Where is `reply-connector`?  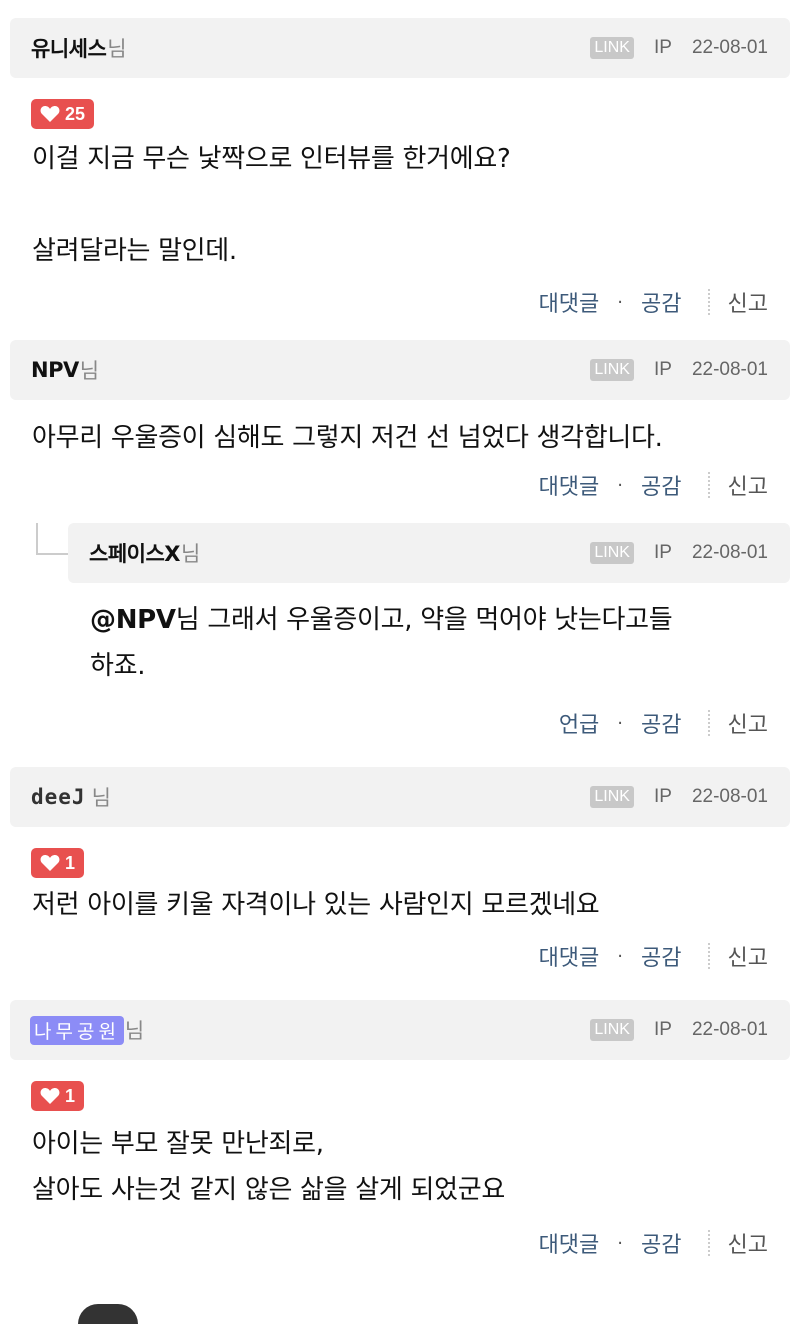
reply-connector is located at coordinates (52, 539).